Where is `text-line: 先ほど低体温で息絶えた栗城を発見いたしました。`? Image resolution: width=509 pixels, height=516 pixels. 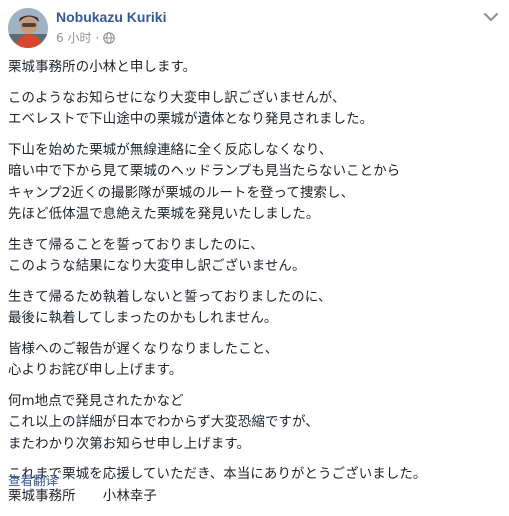 text-line: 先ほど低体温で息絶えた栗城を発見いたしました。 is located at coordinates (164, 214).